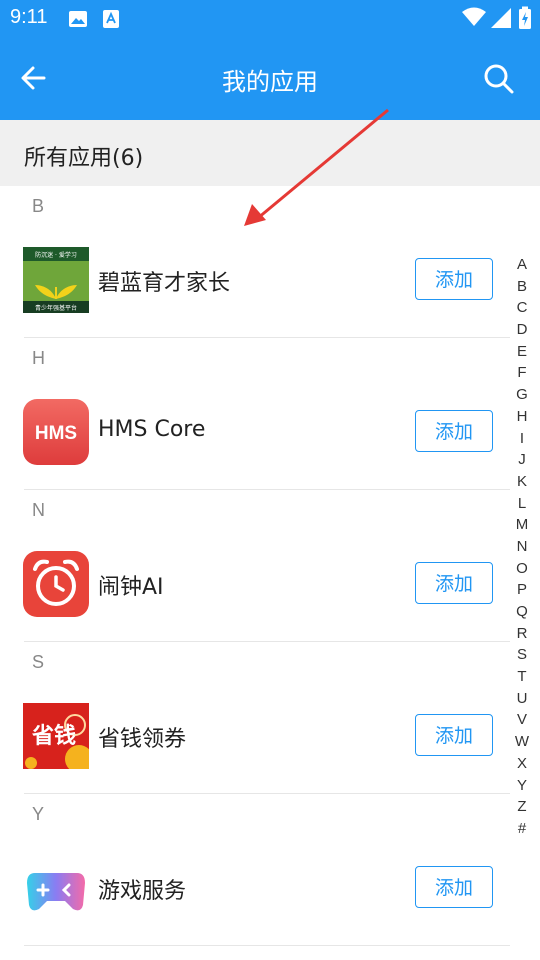  I want to click on alphabet-index-letter: C, so click(522, 308).